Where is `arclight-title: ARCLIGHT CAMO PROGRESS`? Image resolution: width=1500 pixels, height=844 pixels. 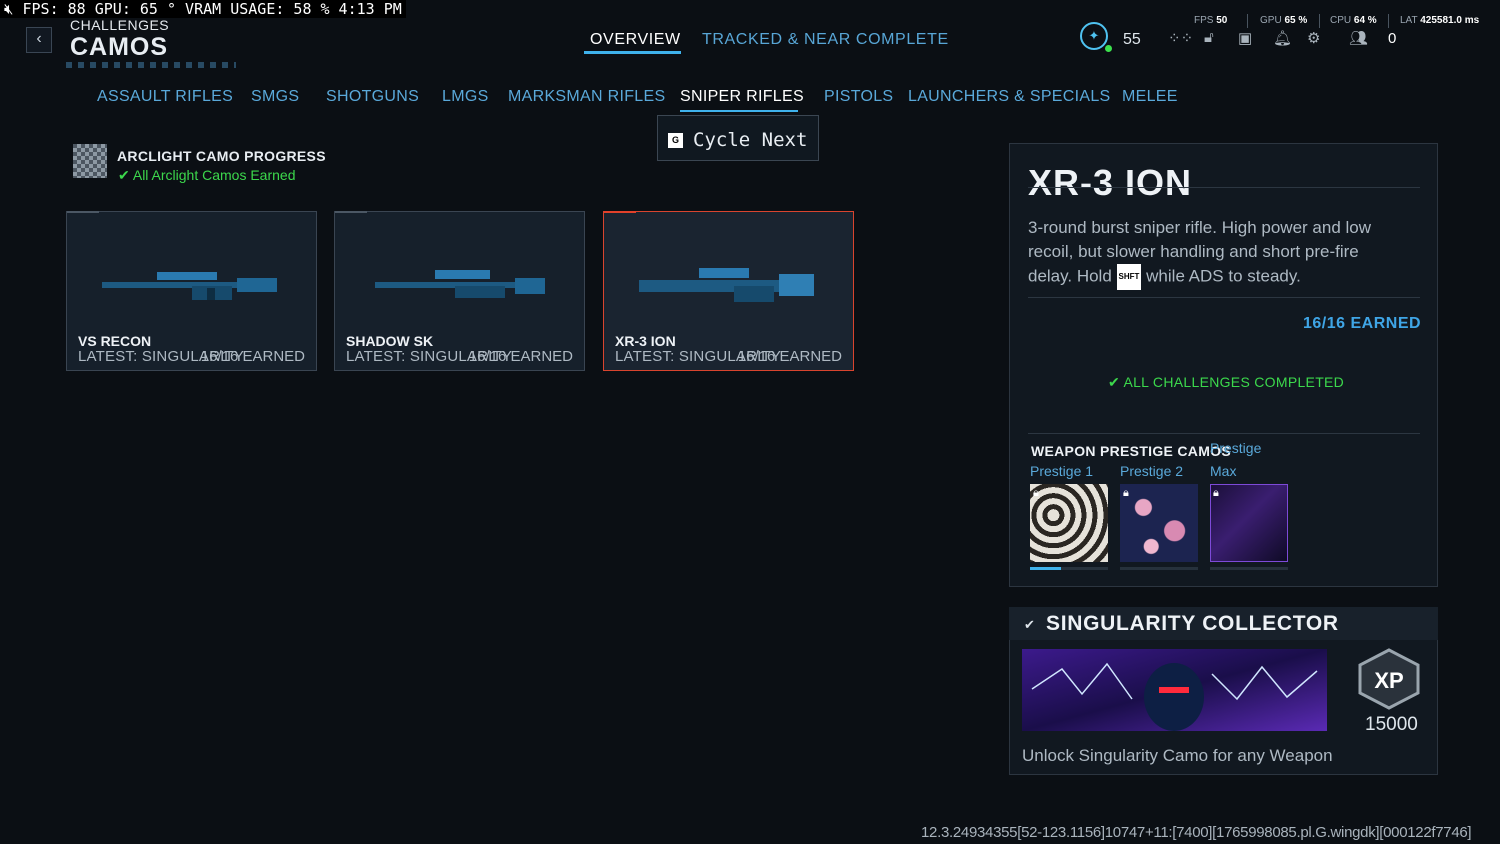
arclight-title: ARCLIGHT CAMO PROGRESS is located at coordinates (221, 156).